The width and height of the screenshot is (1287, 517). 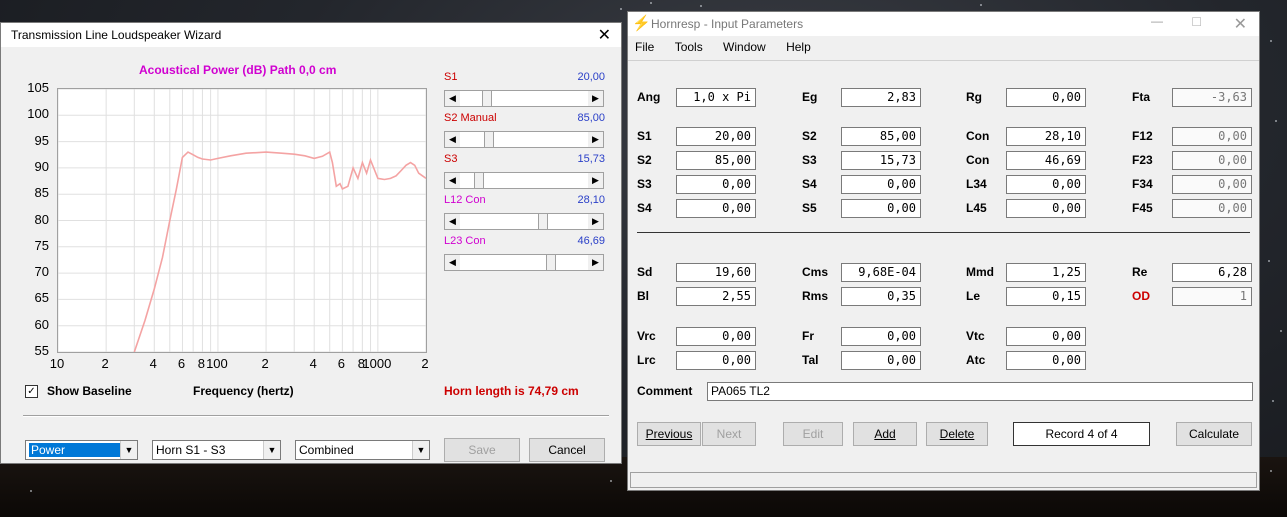 I want to click on param-field: 46,69, so click(x=1046, y=160).